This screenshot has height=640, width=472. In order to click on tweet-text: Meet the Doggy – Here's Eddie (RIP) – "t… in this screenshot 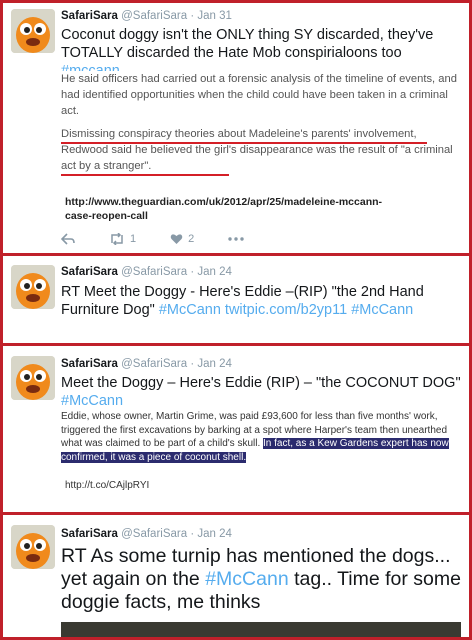, I will do `click(261, 392)`.